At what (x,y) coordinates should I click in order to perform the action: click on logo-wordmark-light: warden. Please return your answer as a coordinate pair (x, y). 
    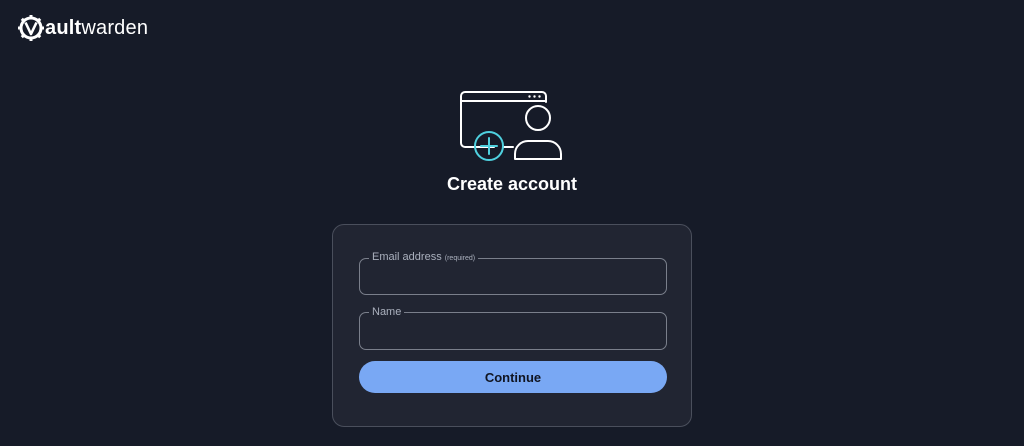
    Looking at the image, I should click on (115, 28).